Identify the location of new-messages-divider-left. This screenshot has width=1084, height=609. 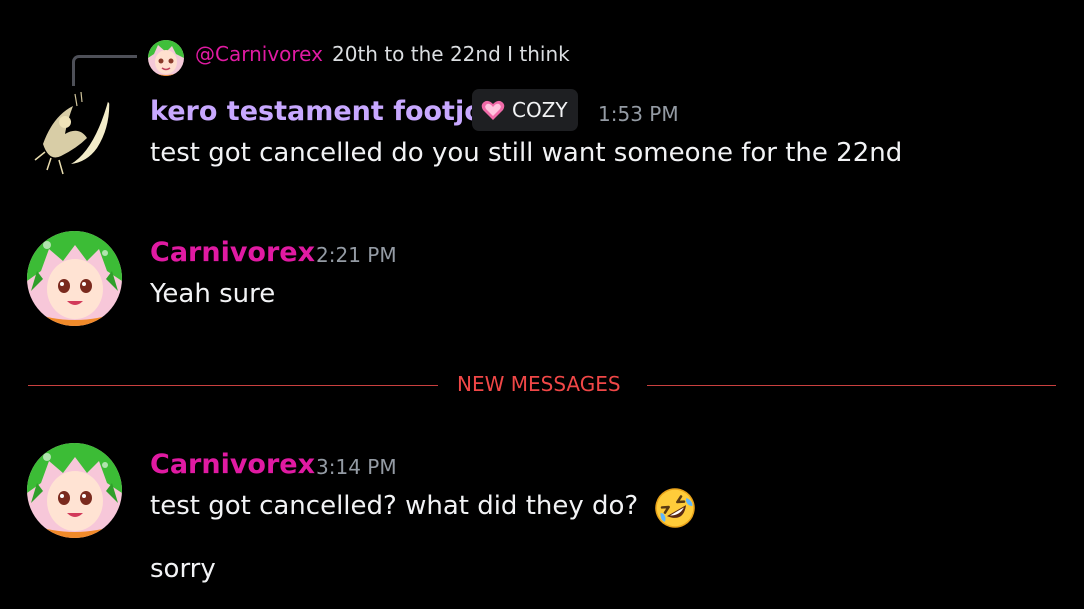
(233, 385).